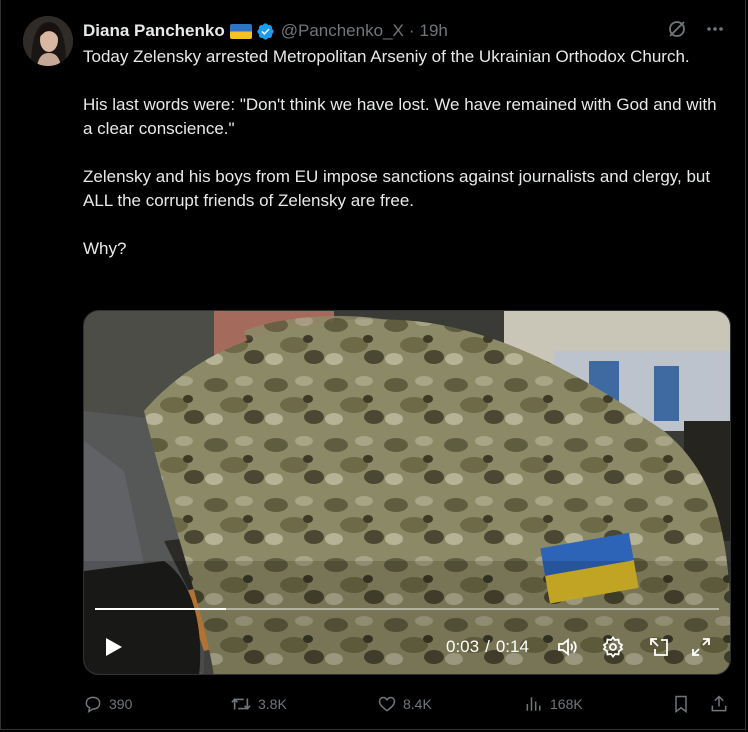 The width and height of the screenshot is (748, 732). What do you see at coordinates (121, 704) in the screenshot?
I see `reply-count: 390` at bounding box center [121, 704].